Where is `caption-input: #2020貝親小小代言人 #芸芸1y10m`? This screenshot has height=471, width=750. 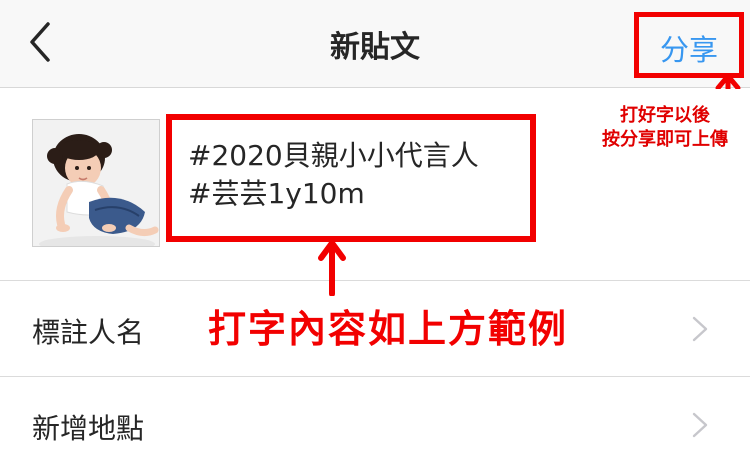 caption-input: #2020貝親小小代言人 #芸芸1y10m is located at coordinates (351, 178).